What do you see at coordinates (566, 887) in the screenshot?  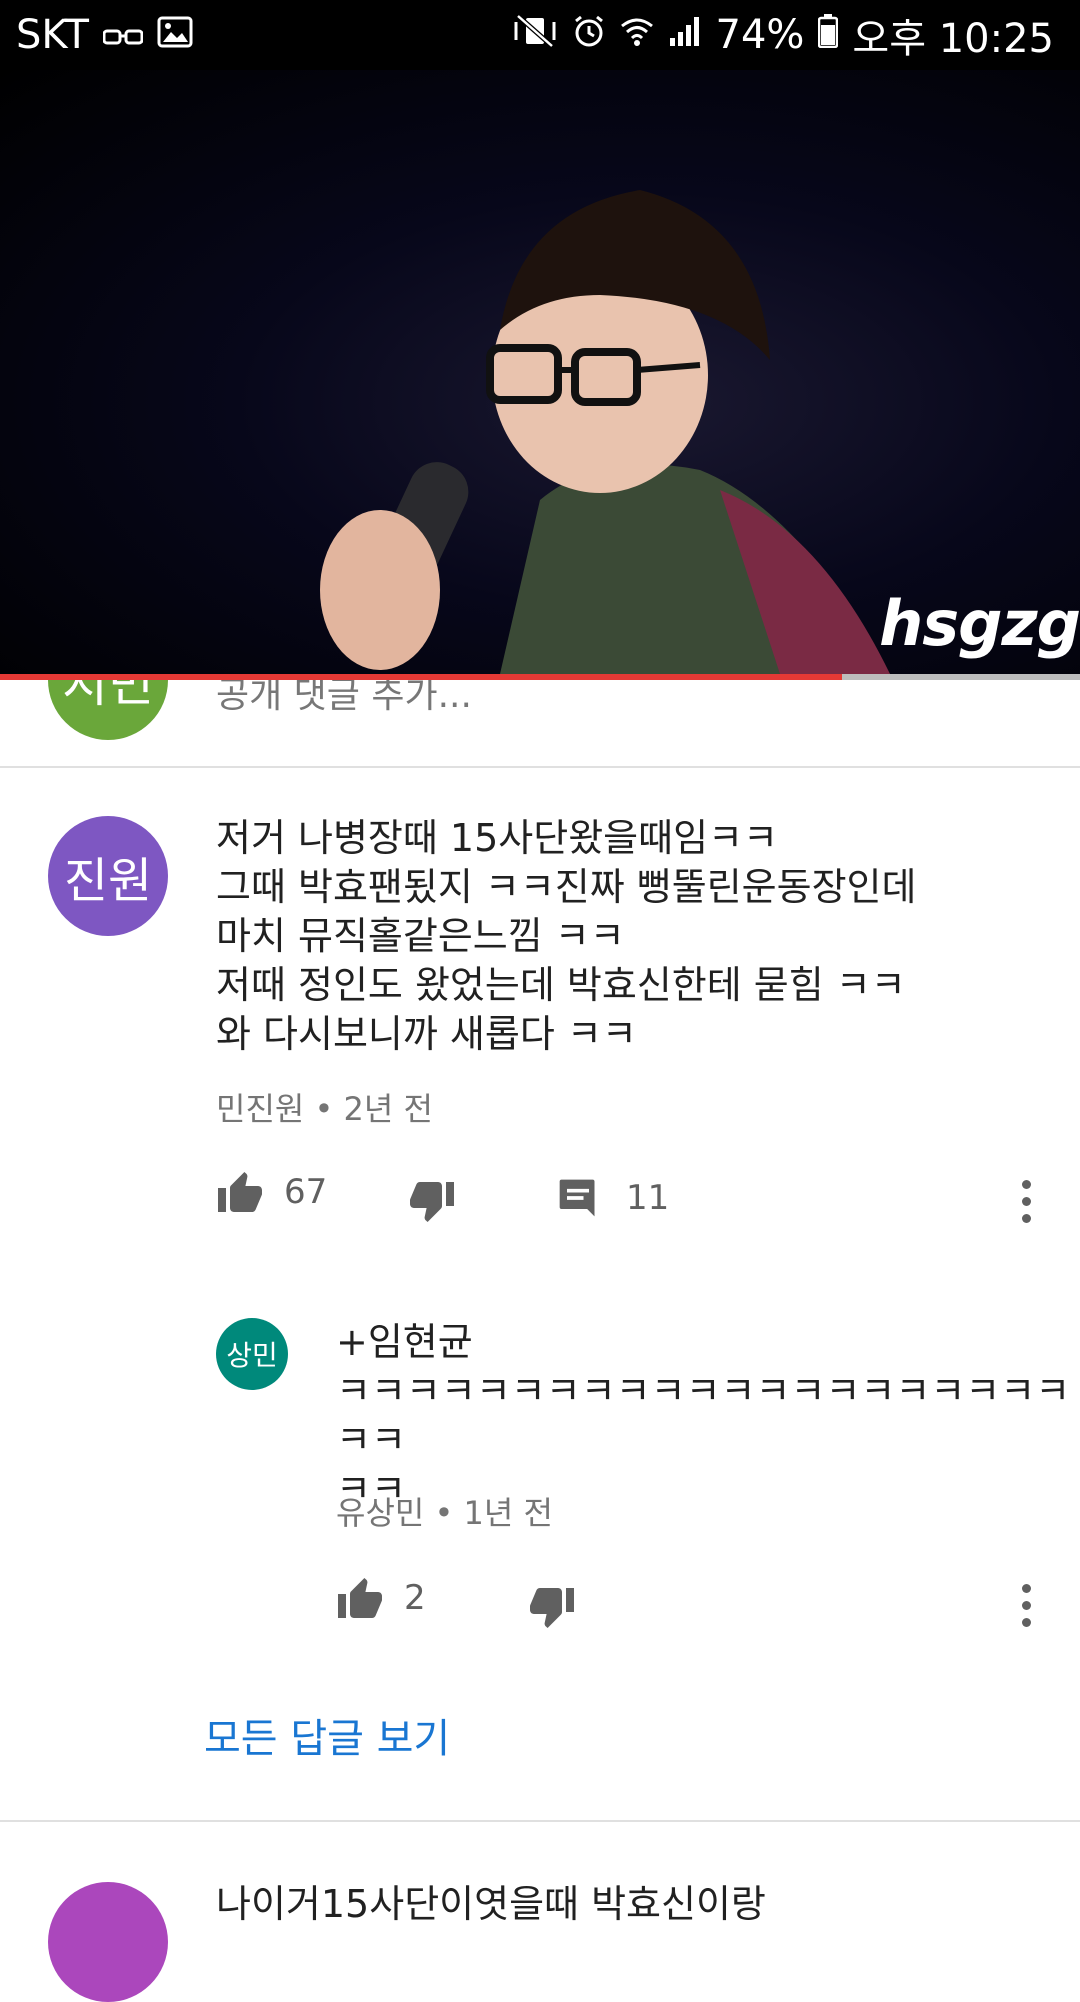 I see `comment-line: 그때 박효팬됬지 ㅋㅋ진짜 뻥뚤린운동장인데` at bounding box center [566, 887].